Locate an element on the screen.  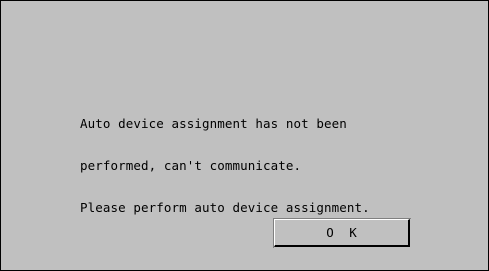
message-line-3: Please perform auto device assignment. is located at coordinates (225, 207).